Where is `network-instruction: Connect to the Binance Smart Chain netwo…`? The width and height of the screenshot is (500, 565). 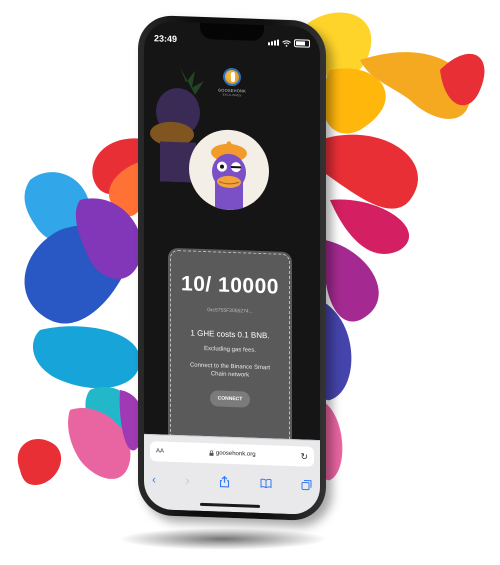 network-instruction: Connect to the Binance Smart Chain netwo… is located at coordinates (230, 370).